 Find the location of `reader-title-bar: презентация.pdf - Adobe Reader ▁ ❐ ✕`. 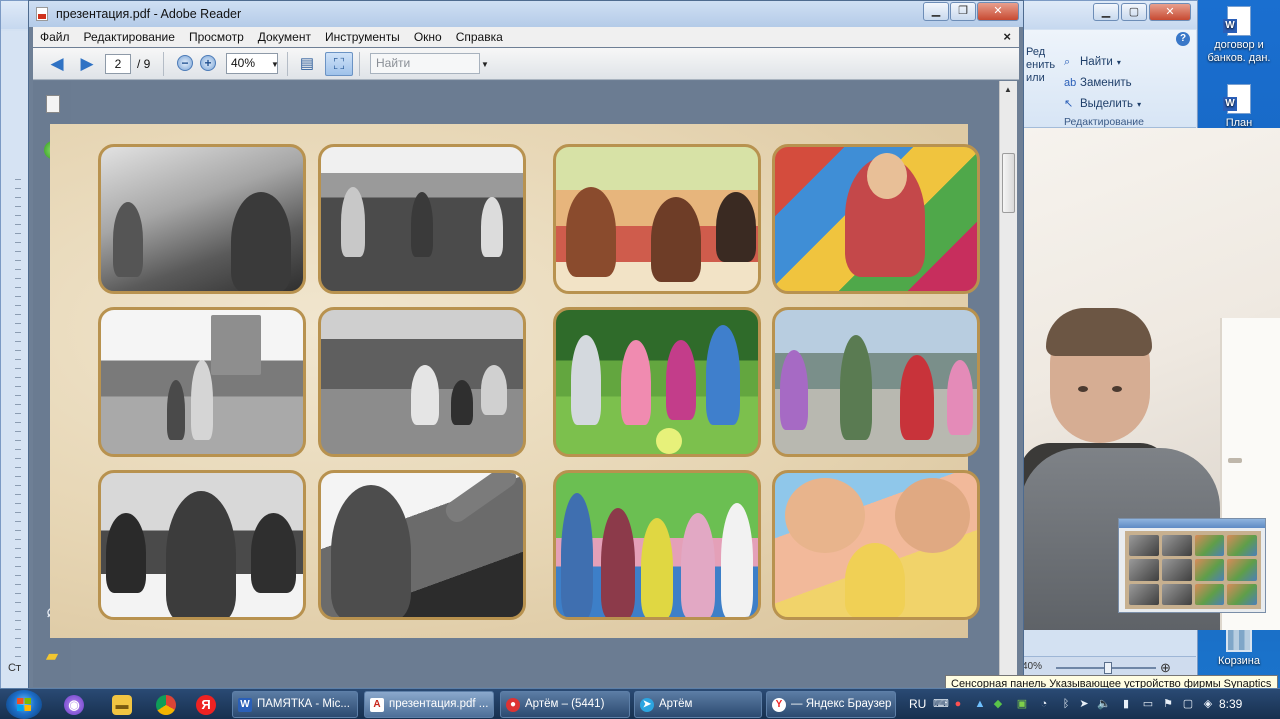

reader-title-bar: презентация.pdf - Adobe Reader ▁ ❐ ✕ is located at coordinates (526, 14).